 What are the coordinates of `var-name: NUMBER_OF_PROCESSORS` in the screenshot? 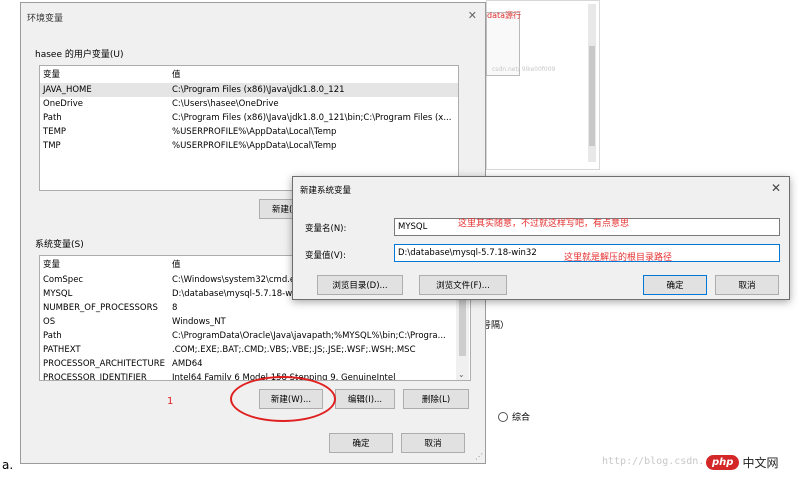 It's located at (100, 308).